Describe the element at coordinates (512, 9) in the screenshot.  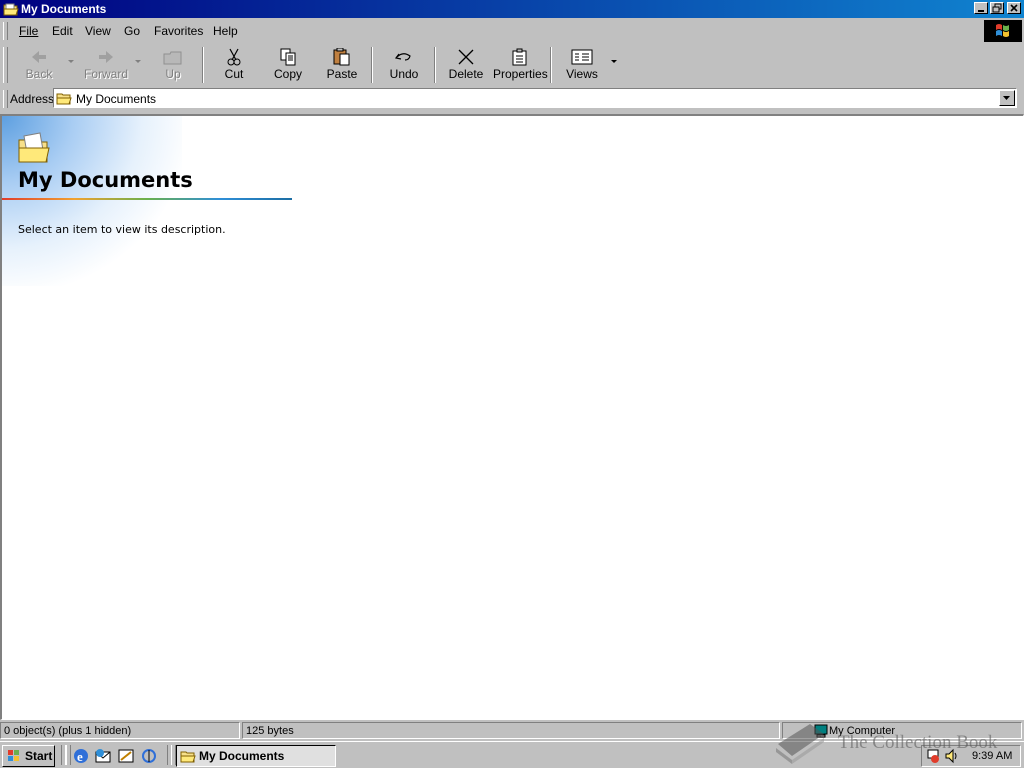
I see `title-bar: My Documents` at that location.